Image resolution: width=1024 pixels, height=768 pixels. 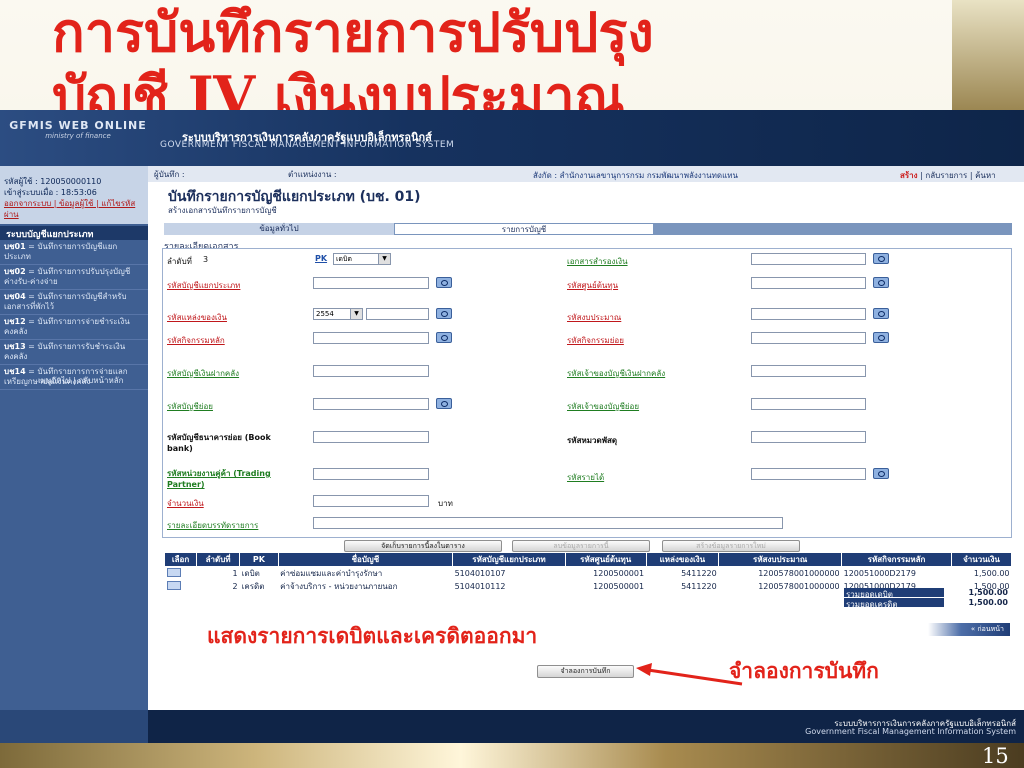 What do you see at coordinates (524, 229) in the screenshot?
I see `tab-account-items: รายการบัญชี` at bounding box center [524, 229].